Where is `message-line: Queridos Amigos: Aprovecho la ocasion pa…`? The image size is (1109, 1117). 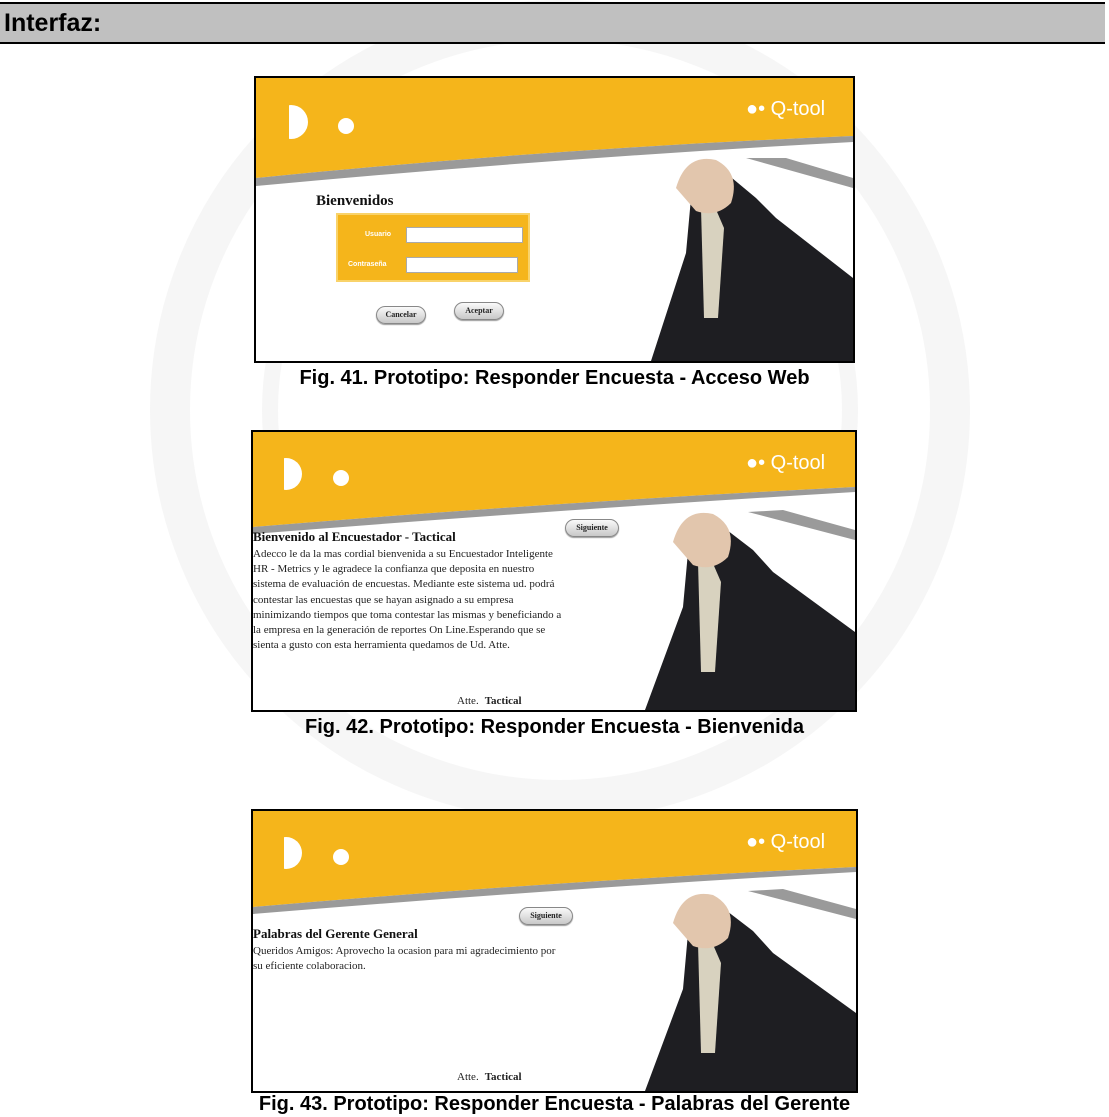
message-line: Queridos Amigos: Aprovecho la ocasion pa… is located at coordinates (404, 951).